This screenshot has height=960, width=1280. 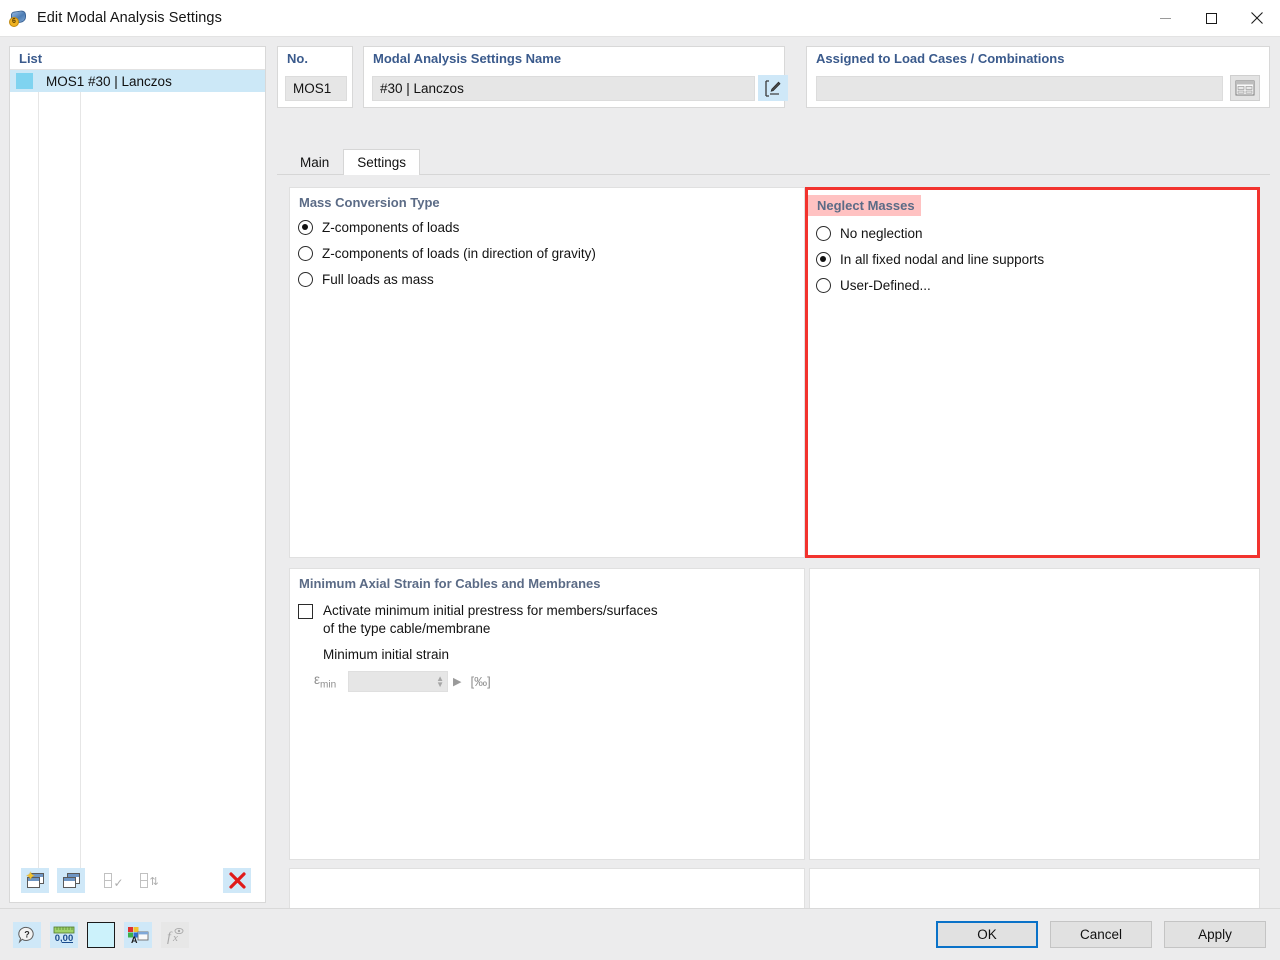 I want to click on radio-in-all-fixed-nodal-and-line-supports: In all fixed nodal and line supports, so click(x=1032, y=259).